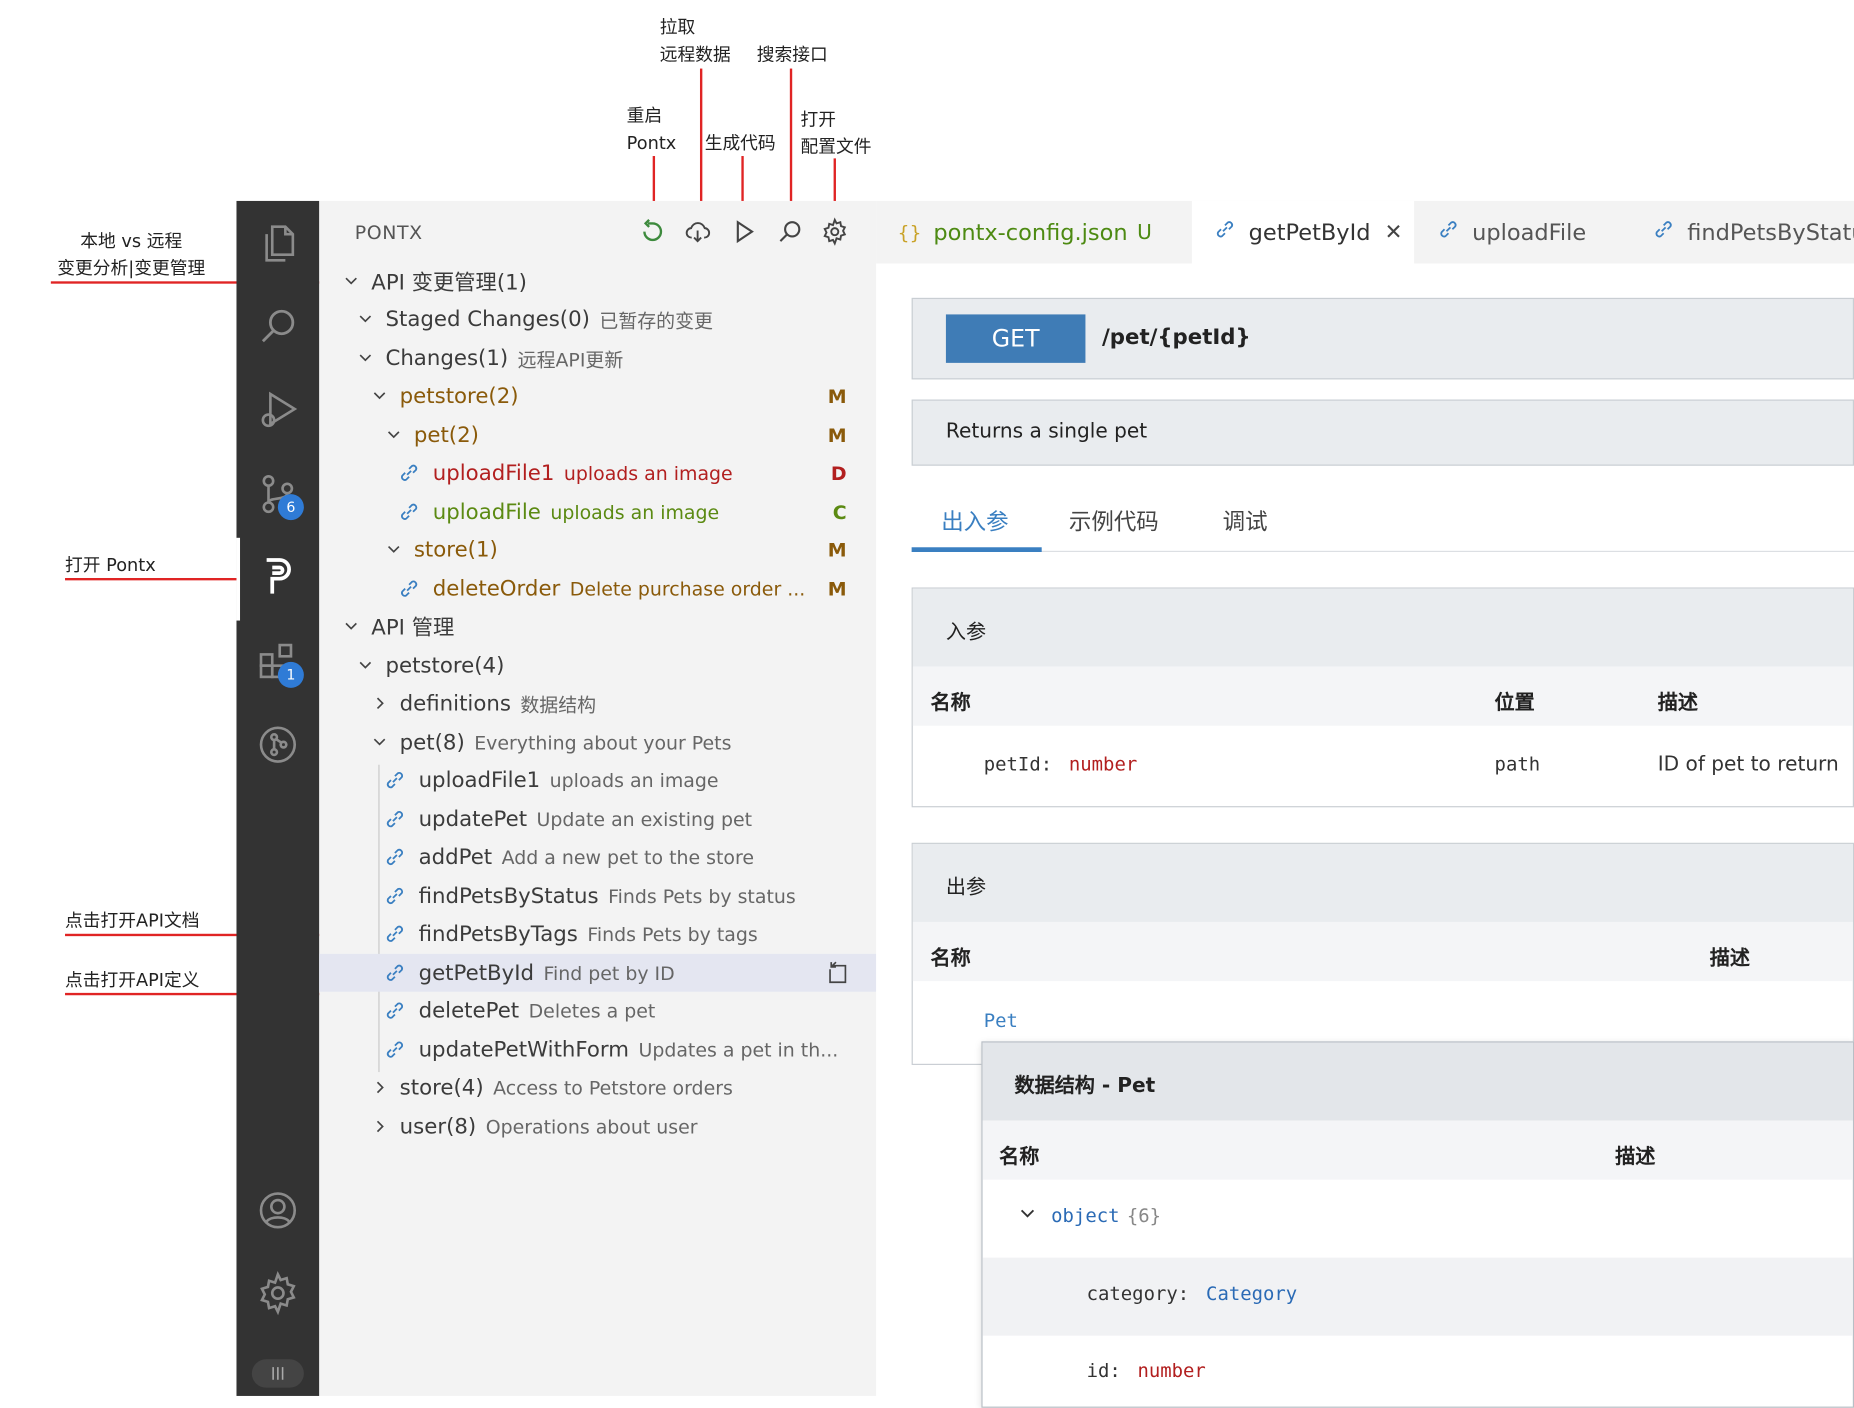  What do you see at coordinates (597, 473) in the screenshot?
I see `tree-change-uploadfile1: uploadFile1 uploads an image D` at bounding box center [597, 473].